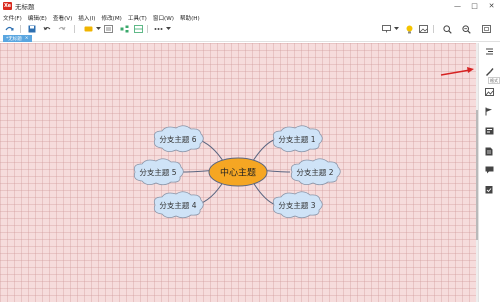 The height and width of the screenshot is (302, 500). I want to click on branch-topic-6: 分支主题 6, so click(178, 139).